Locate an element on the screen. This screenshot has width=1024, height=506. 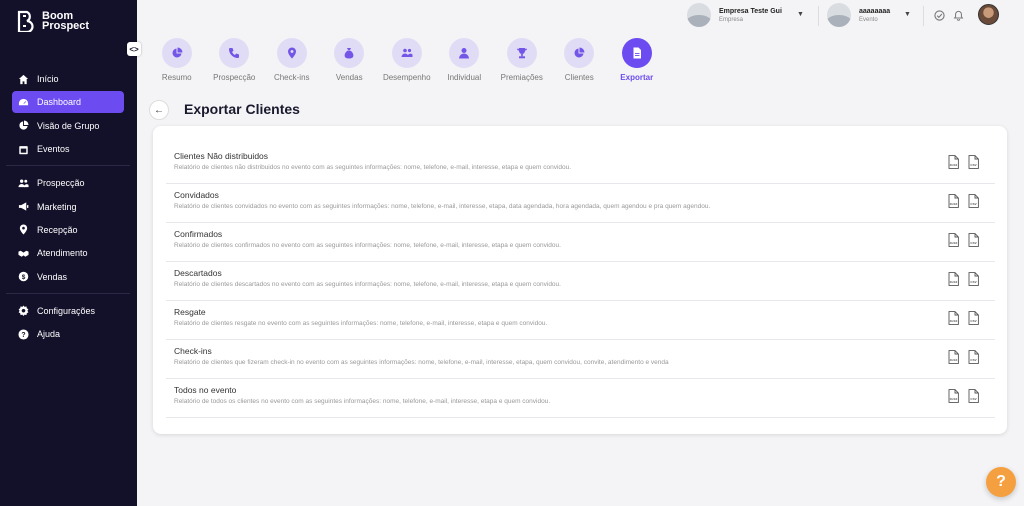
sidebar-item-recepcao: Recepção is located at coordinates (68, 230).